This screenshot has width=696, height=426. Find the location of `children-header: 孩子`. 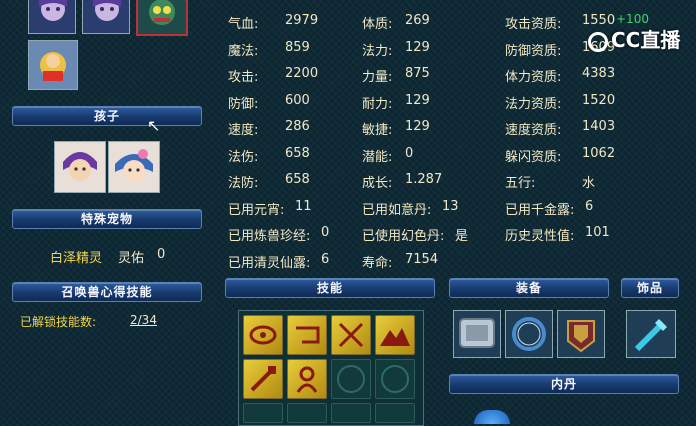

children-header: 孩子 is located at coordinates (107, 116).